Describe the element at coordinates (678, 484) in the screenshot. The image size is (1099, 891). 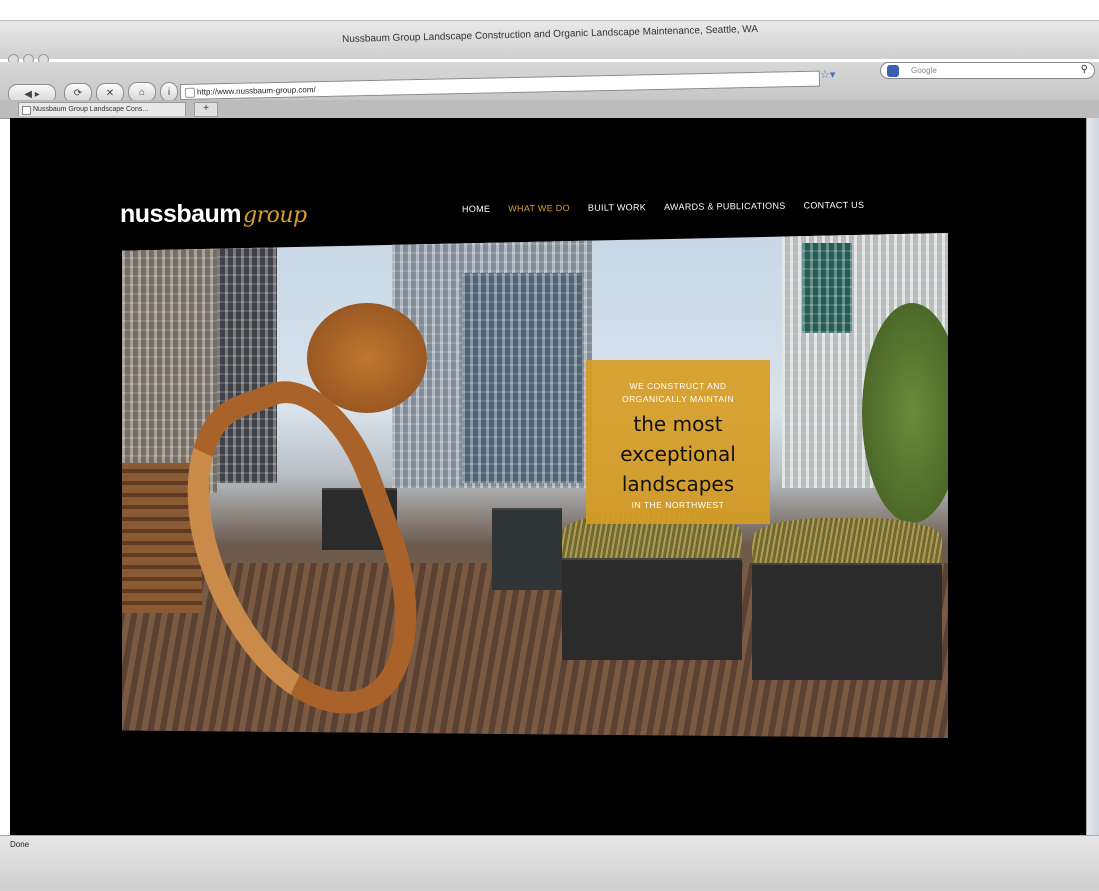
I see `callout-big-3: landscapes` at that location.